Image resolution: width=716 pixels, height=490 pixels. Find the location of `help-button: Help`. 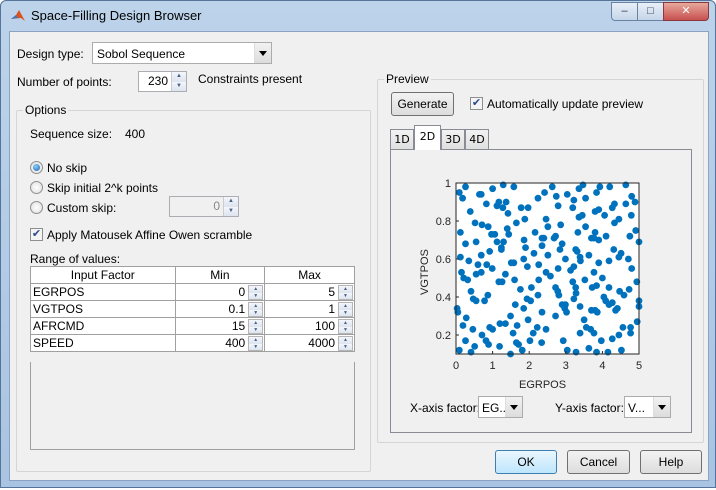

help-button: Help is located at coordinates (671, 462).